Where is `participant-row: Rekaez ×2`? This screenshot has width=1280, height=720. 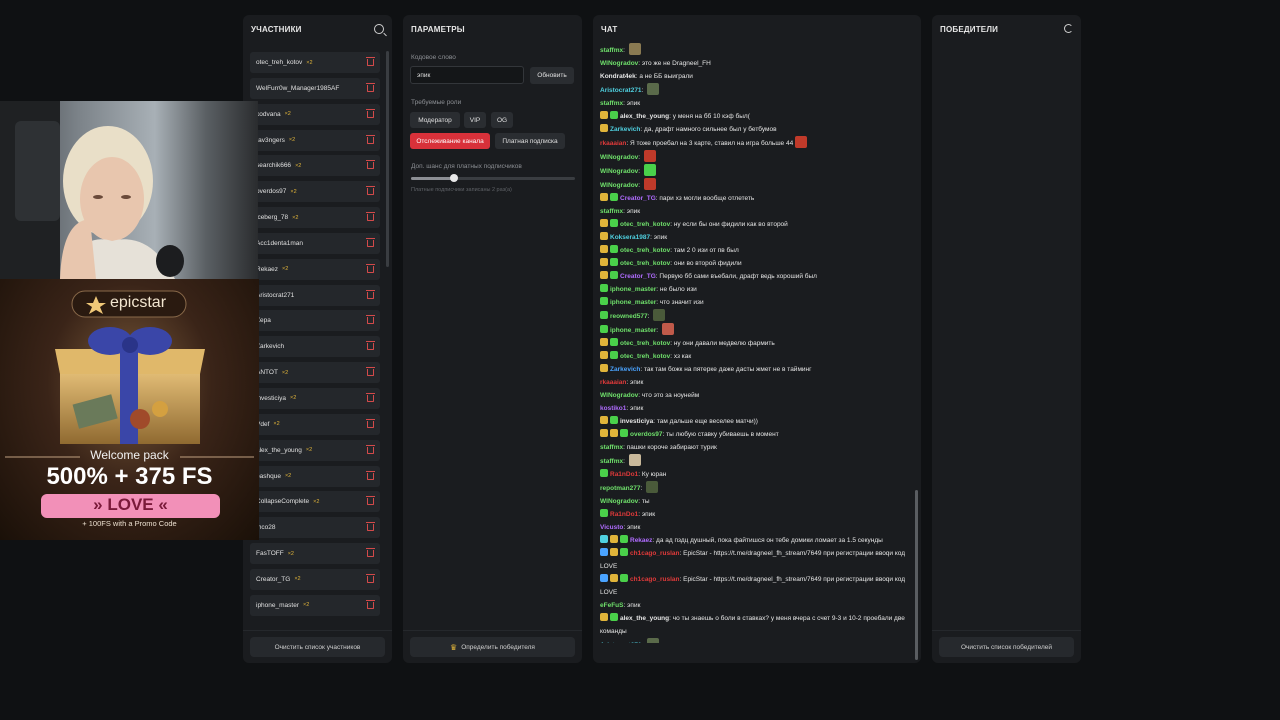 participant-row: Rekaez ×2 is located at coordinates (315, 269).